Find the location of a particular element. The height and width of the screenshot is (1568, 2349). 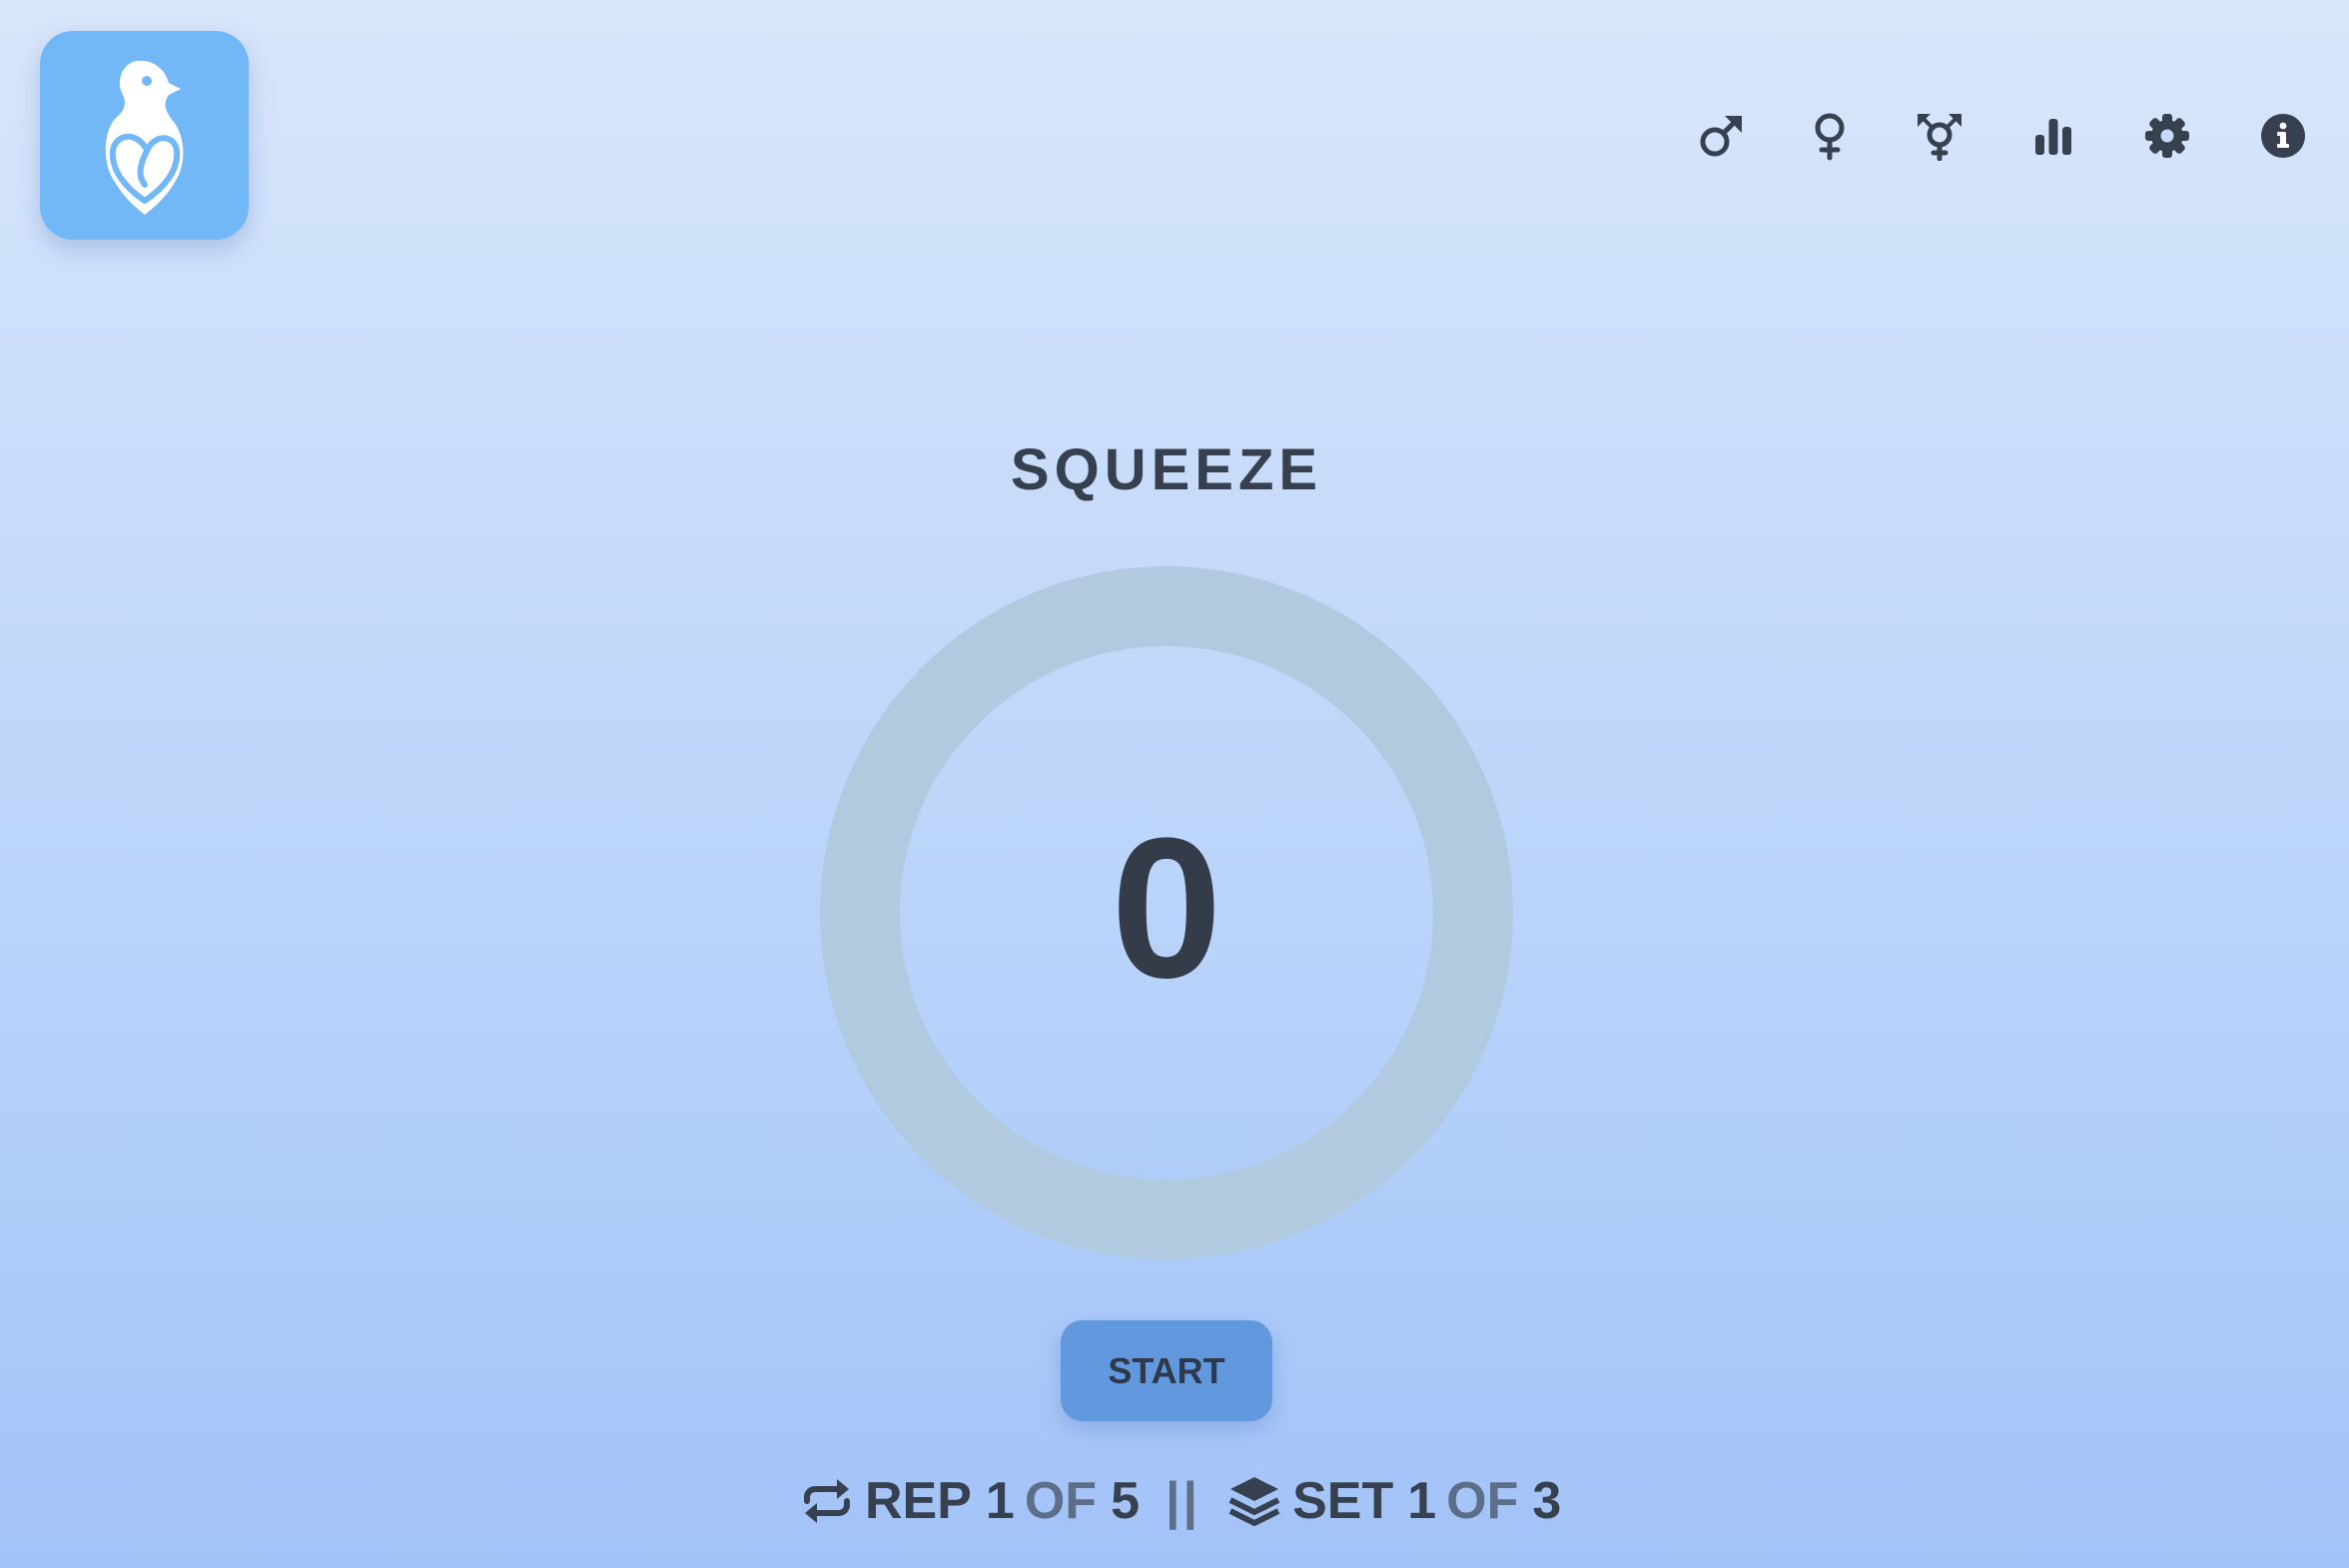

rep-of: OF is located at coordinates (1061, 1501).